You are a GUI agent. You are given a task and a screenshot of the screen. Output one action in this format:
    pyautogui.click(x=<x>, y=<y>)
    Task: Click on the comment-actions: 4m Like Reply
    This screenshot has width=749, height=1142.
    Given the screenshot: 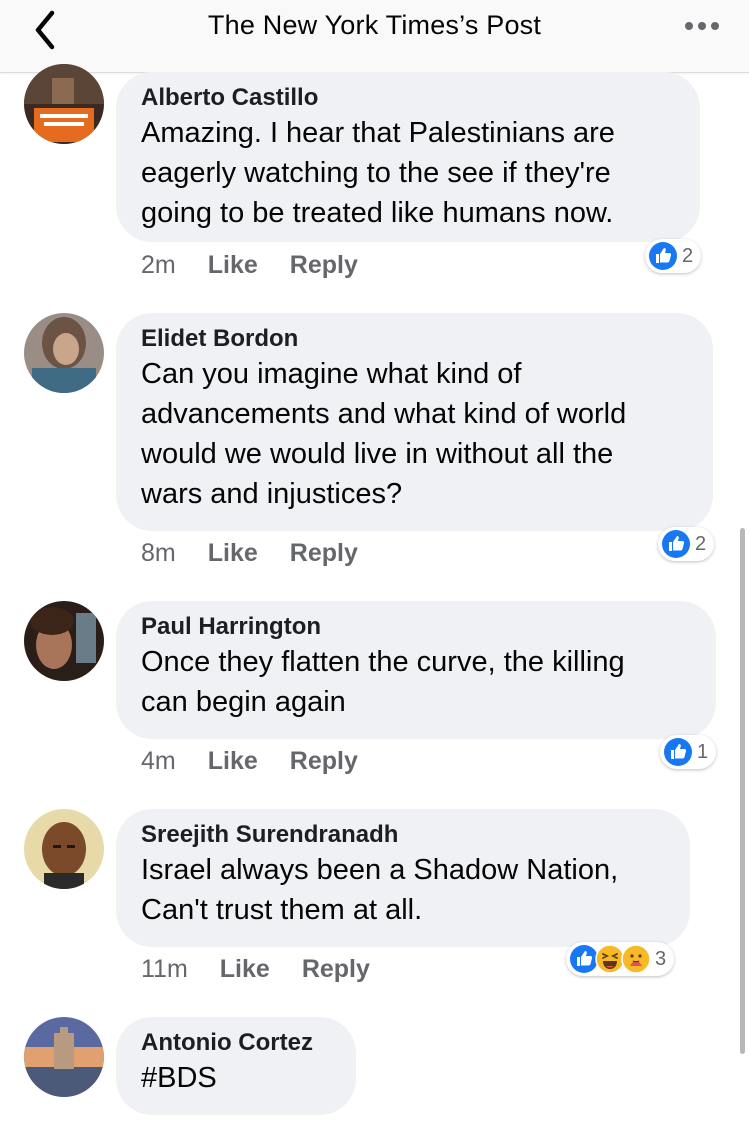 What is the action you would take?
    pyautogui.click(x=265, y=761)
    